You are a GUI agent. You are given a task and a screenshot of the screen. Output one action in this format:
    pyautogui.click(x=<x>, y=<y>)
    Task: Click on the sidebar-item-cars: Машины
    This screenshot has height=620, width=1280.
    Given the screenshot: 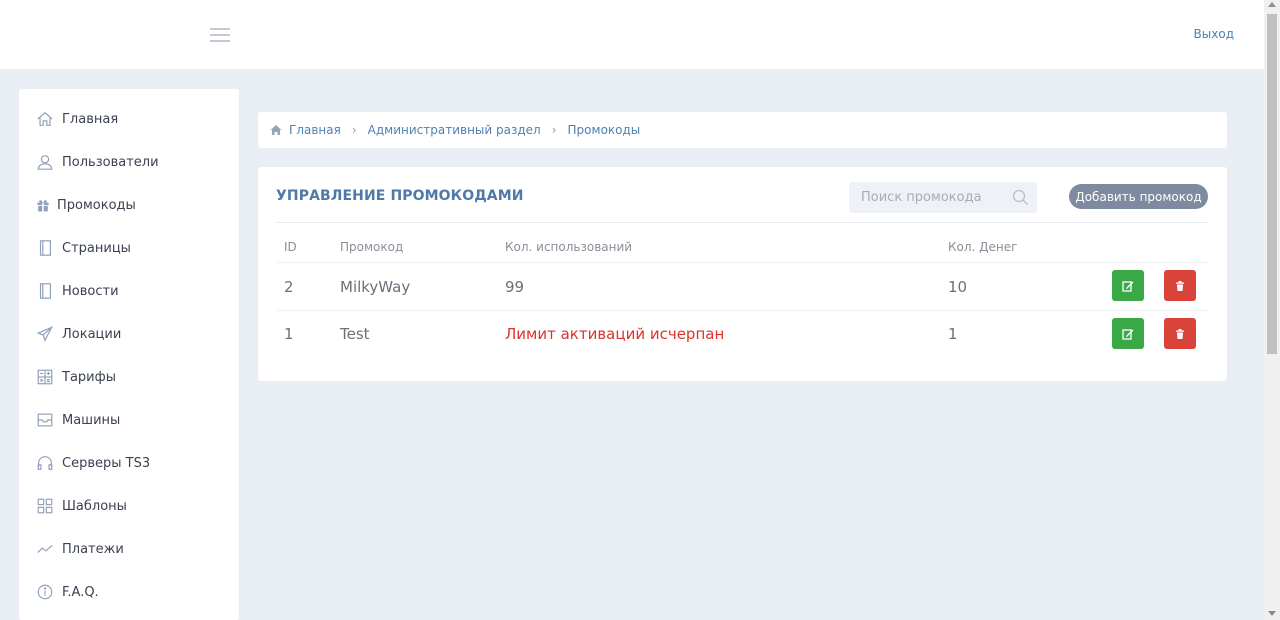 What is the action you would take?
    pyautogui.click(x=77, y=420)
    